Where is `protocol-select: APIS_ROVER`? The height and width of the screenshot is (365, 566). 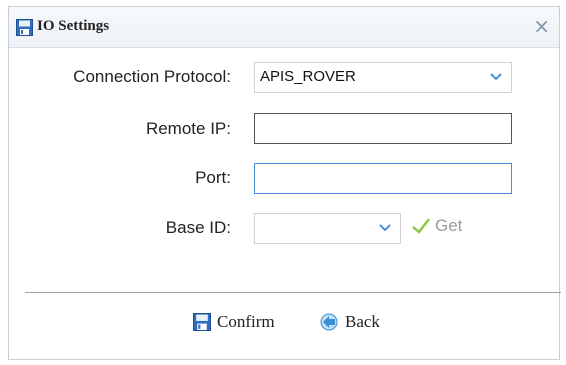
protocol-select: APIS_ROVER is located at coordinates (383, 77).